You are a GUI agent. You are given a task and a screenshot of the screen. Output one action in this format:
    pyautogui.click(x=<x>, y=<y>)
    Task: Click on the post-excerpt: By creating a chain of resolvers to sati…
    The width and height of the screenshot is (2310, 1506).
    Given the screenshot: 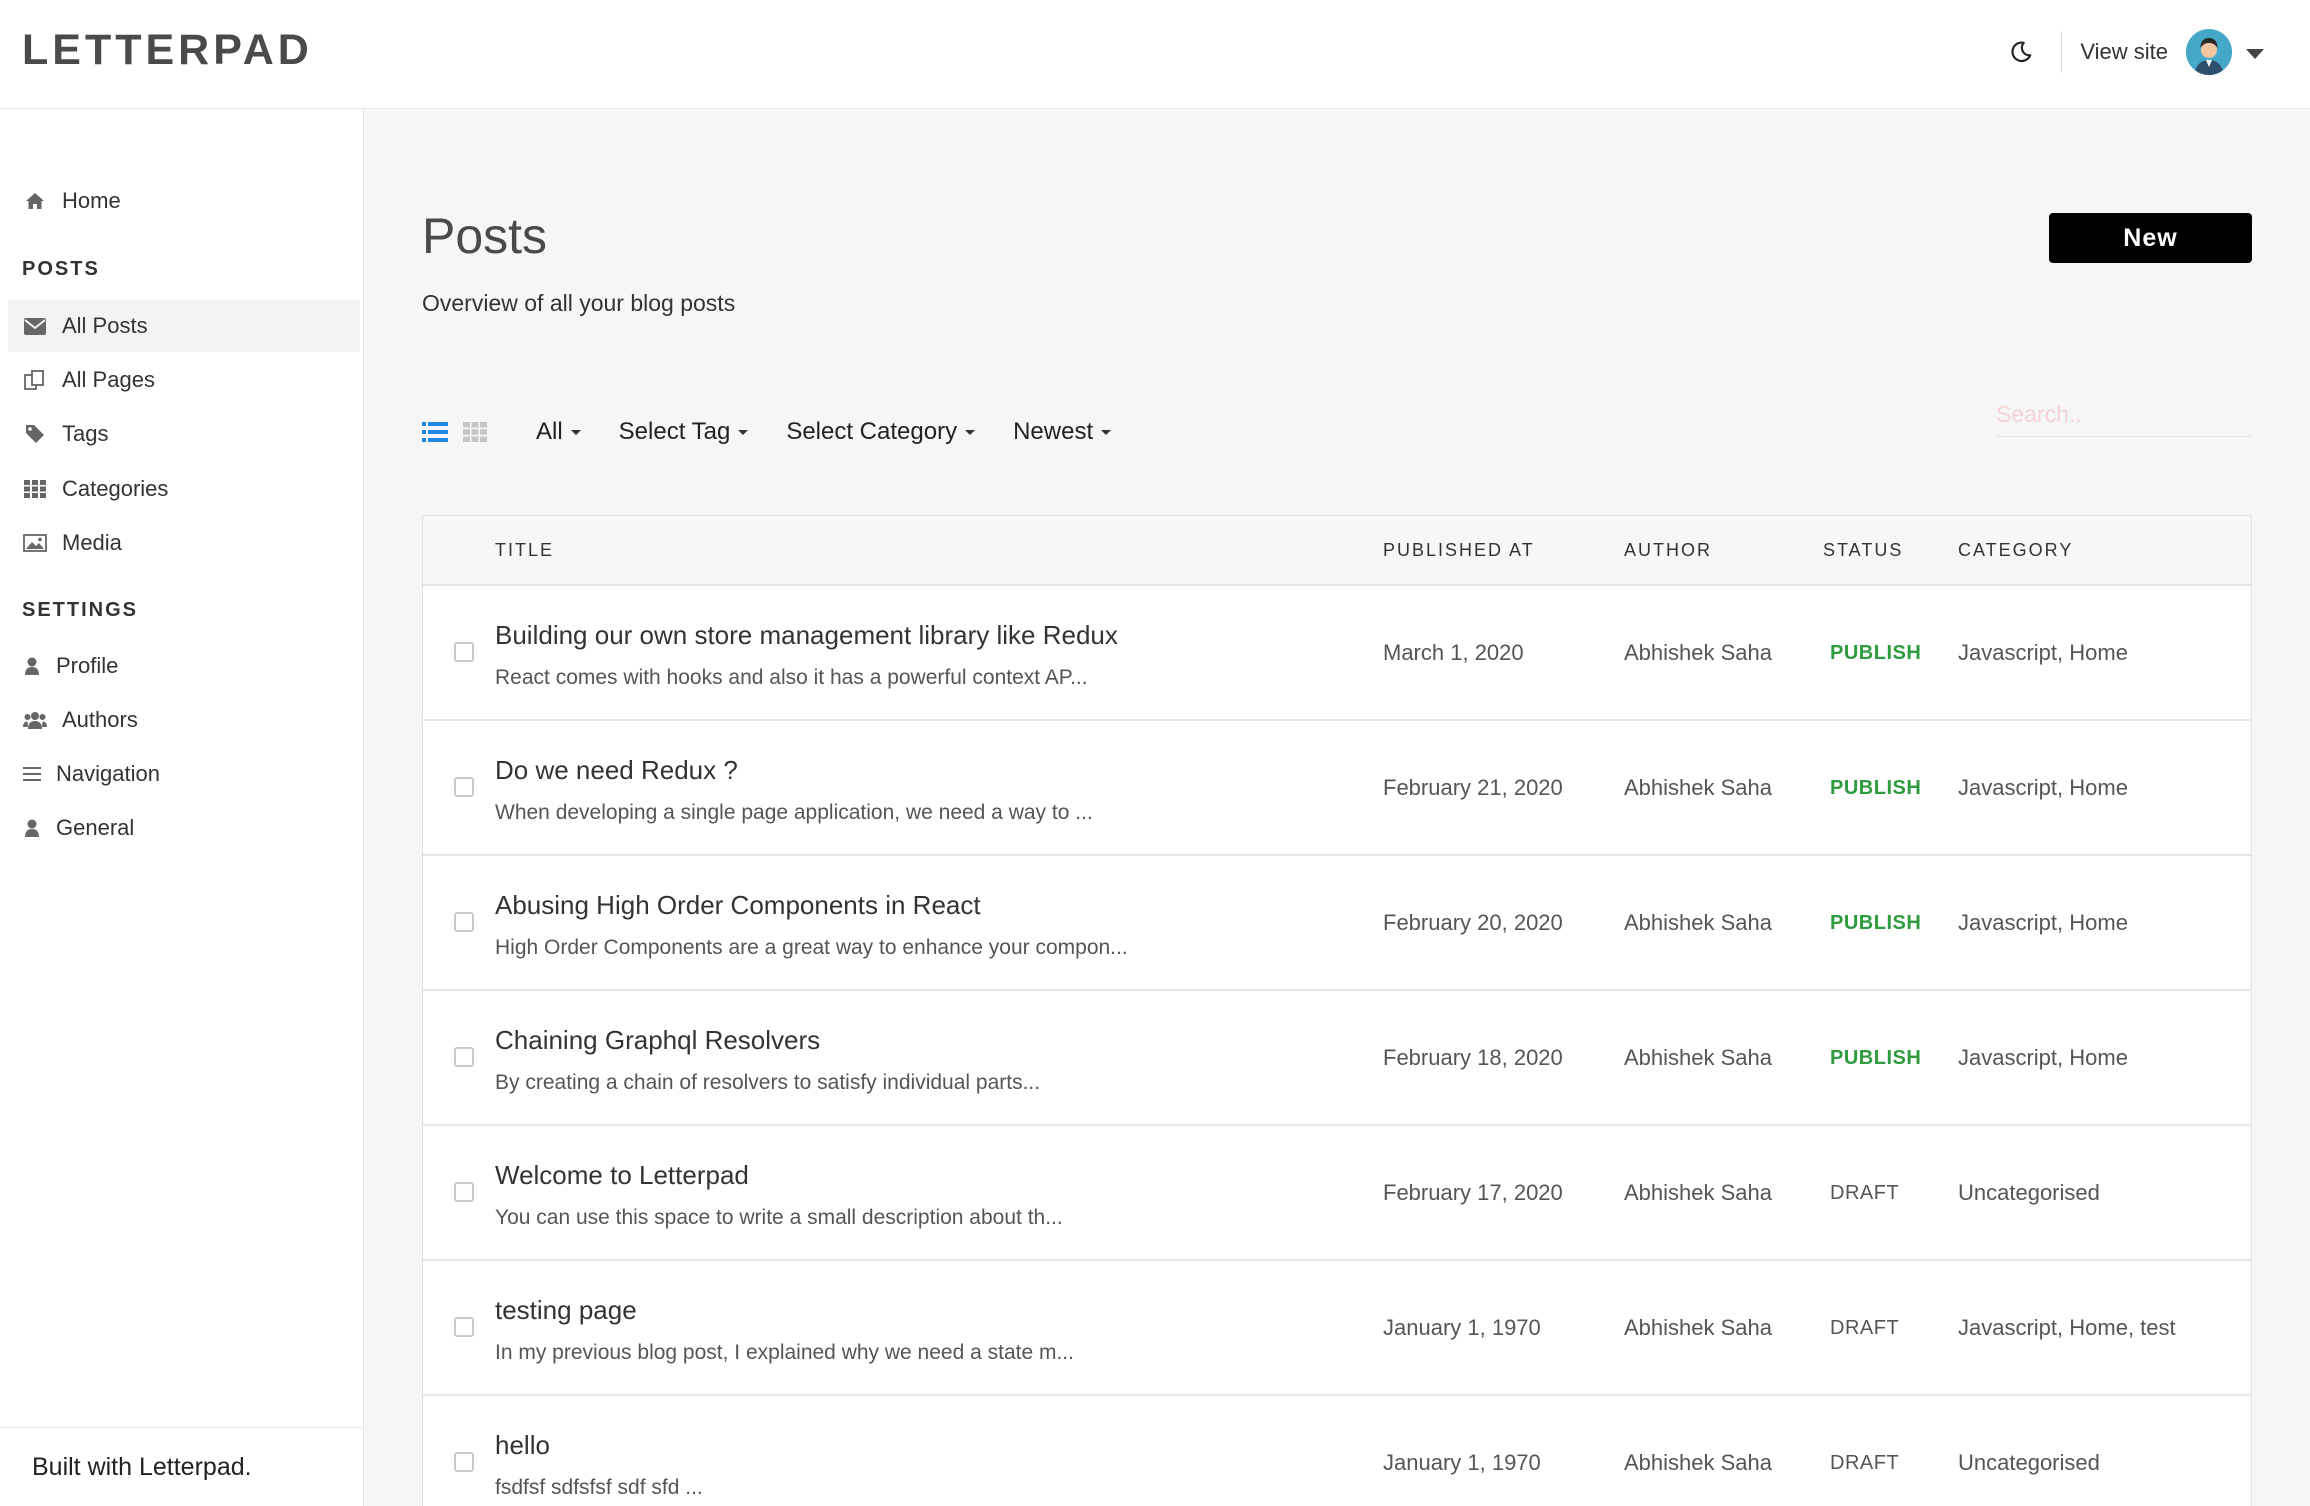 What is the action you would take?
    pyautogui.click(x=768, y=1082)
    